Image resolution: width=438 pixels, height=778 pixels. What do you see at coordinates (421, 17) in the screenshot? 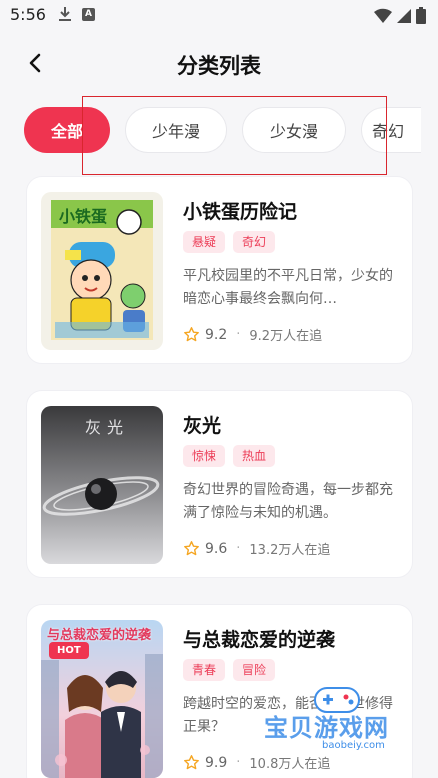
I see `battery-icon` at bounding box center [421, 17].